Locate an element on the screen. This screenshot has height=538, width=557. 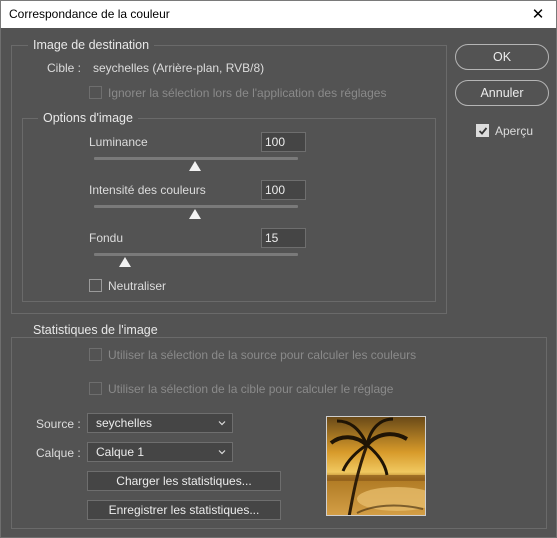
cancel-button: Annuler is located at coordinates (502, 93).